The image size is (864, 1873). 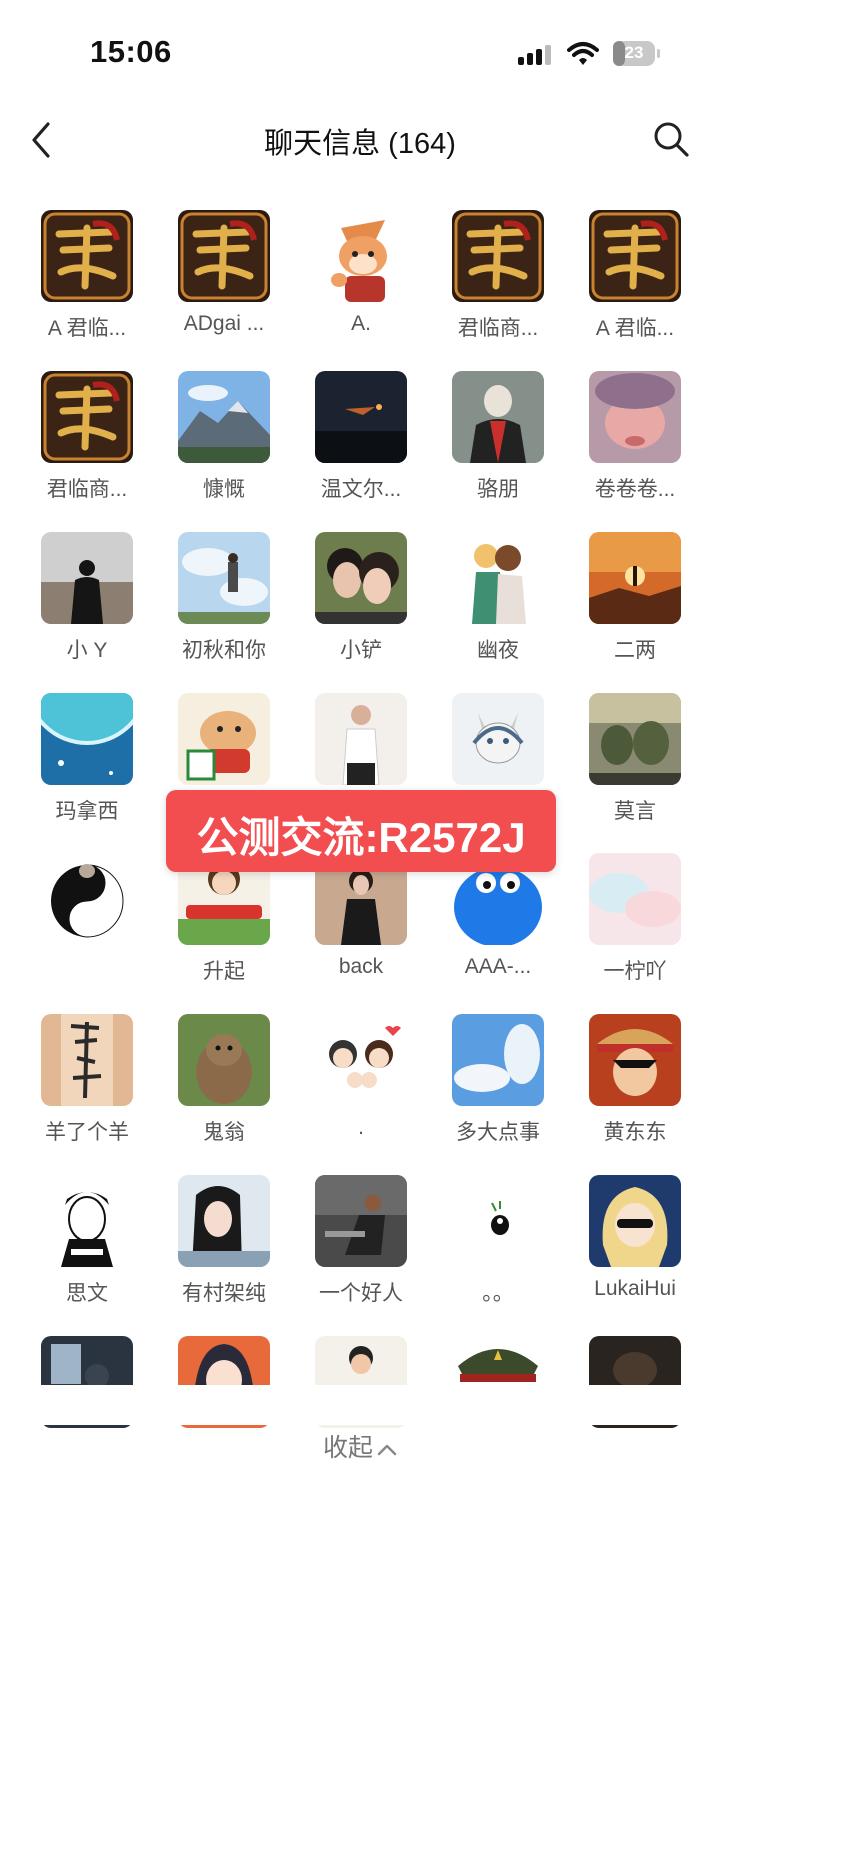 I want to click on member-name: 一柠吖, so click(x=635, y=971).